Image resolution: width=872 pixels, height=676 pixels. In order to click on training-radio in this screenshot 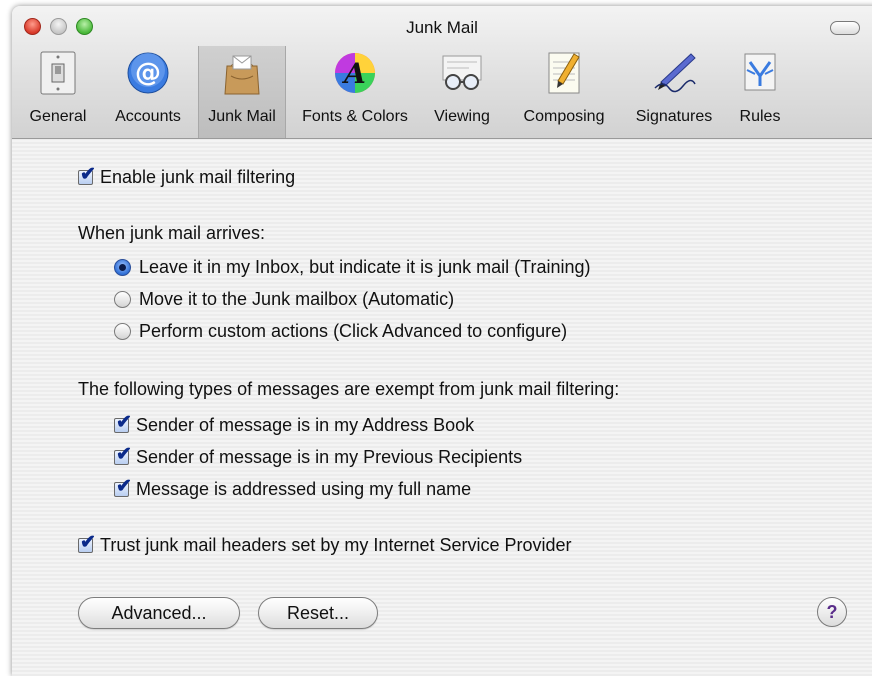, I will do `click(122, 267)`.